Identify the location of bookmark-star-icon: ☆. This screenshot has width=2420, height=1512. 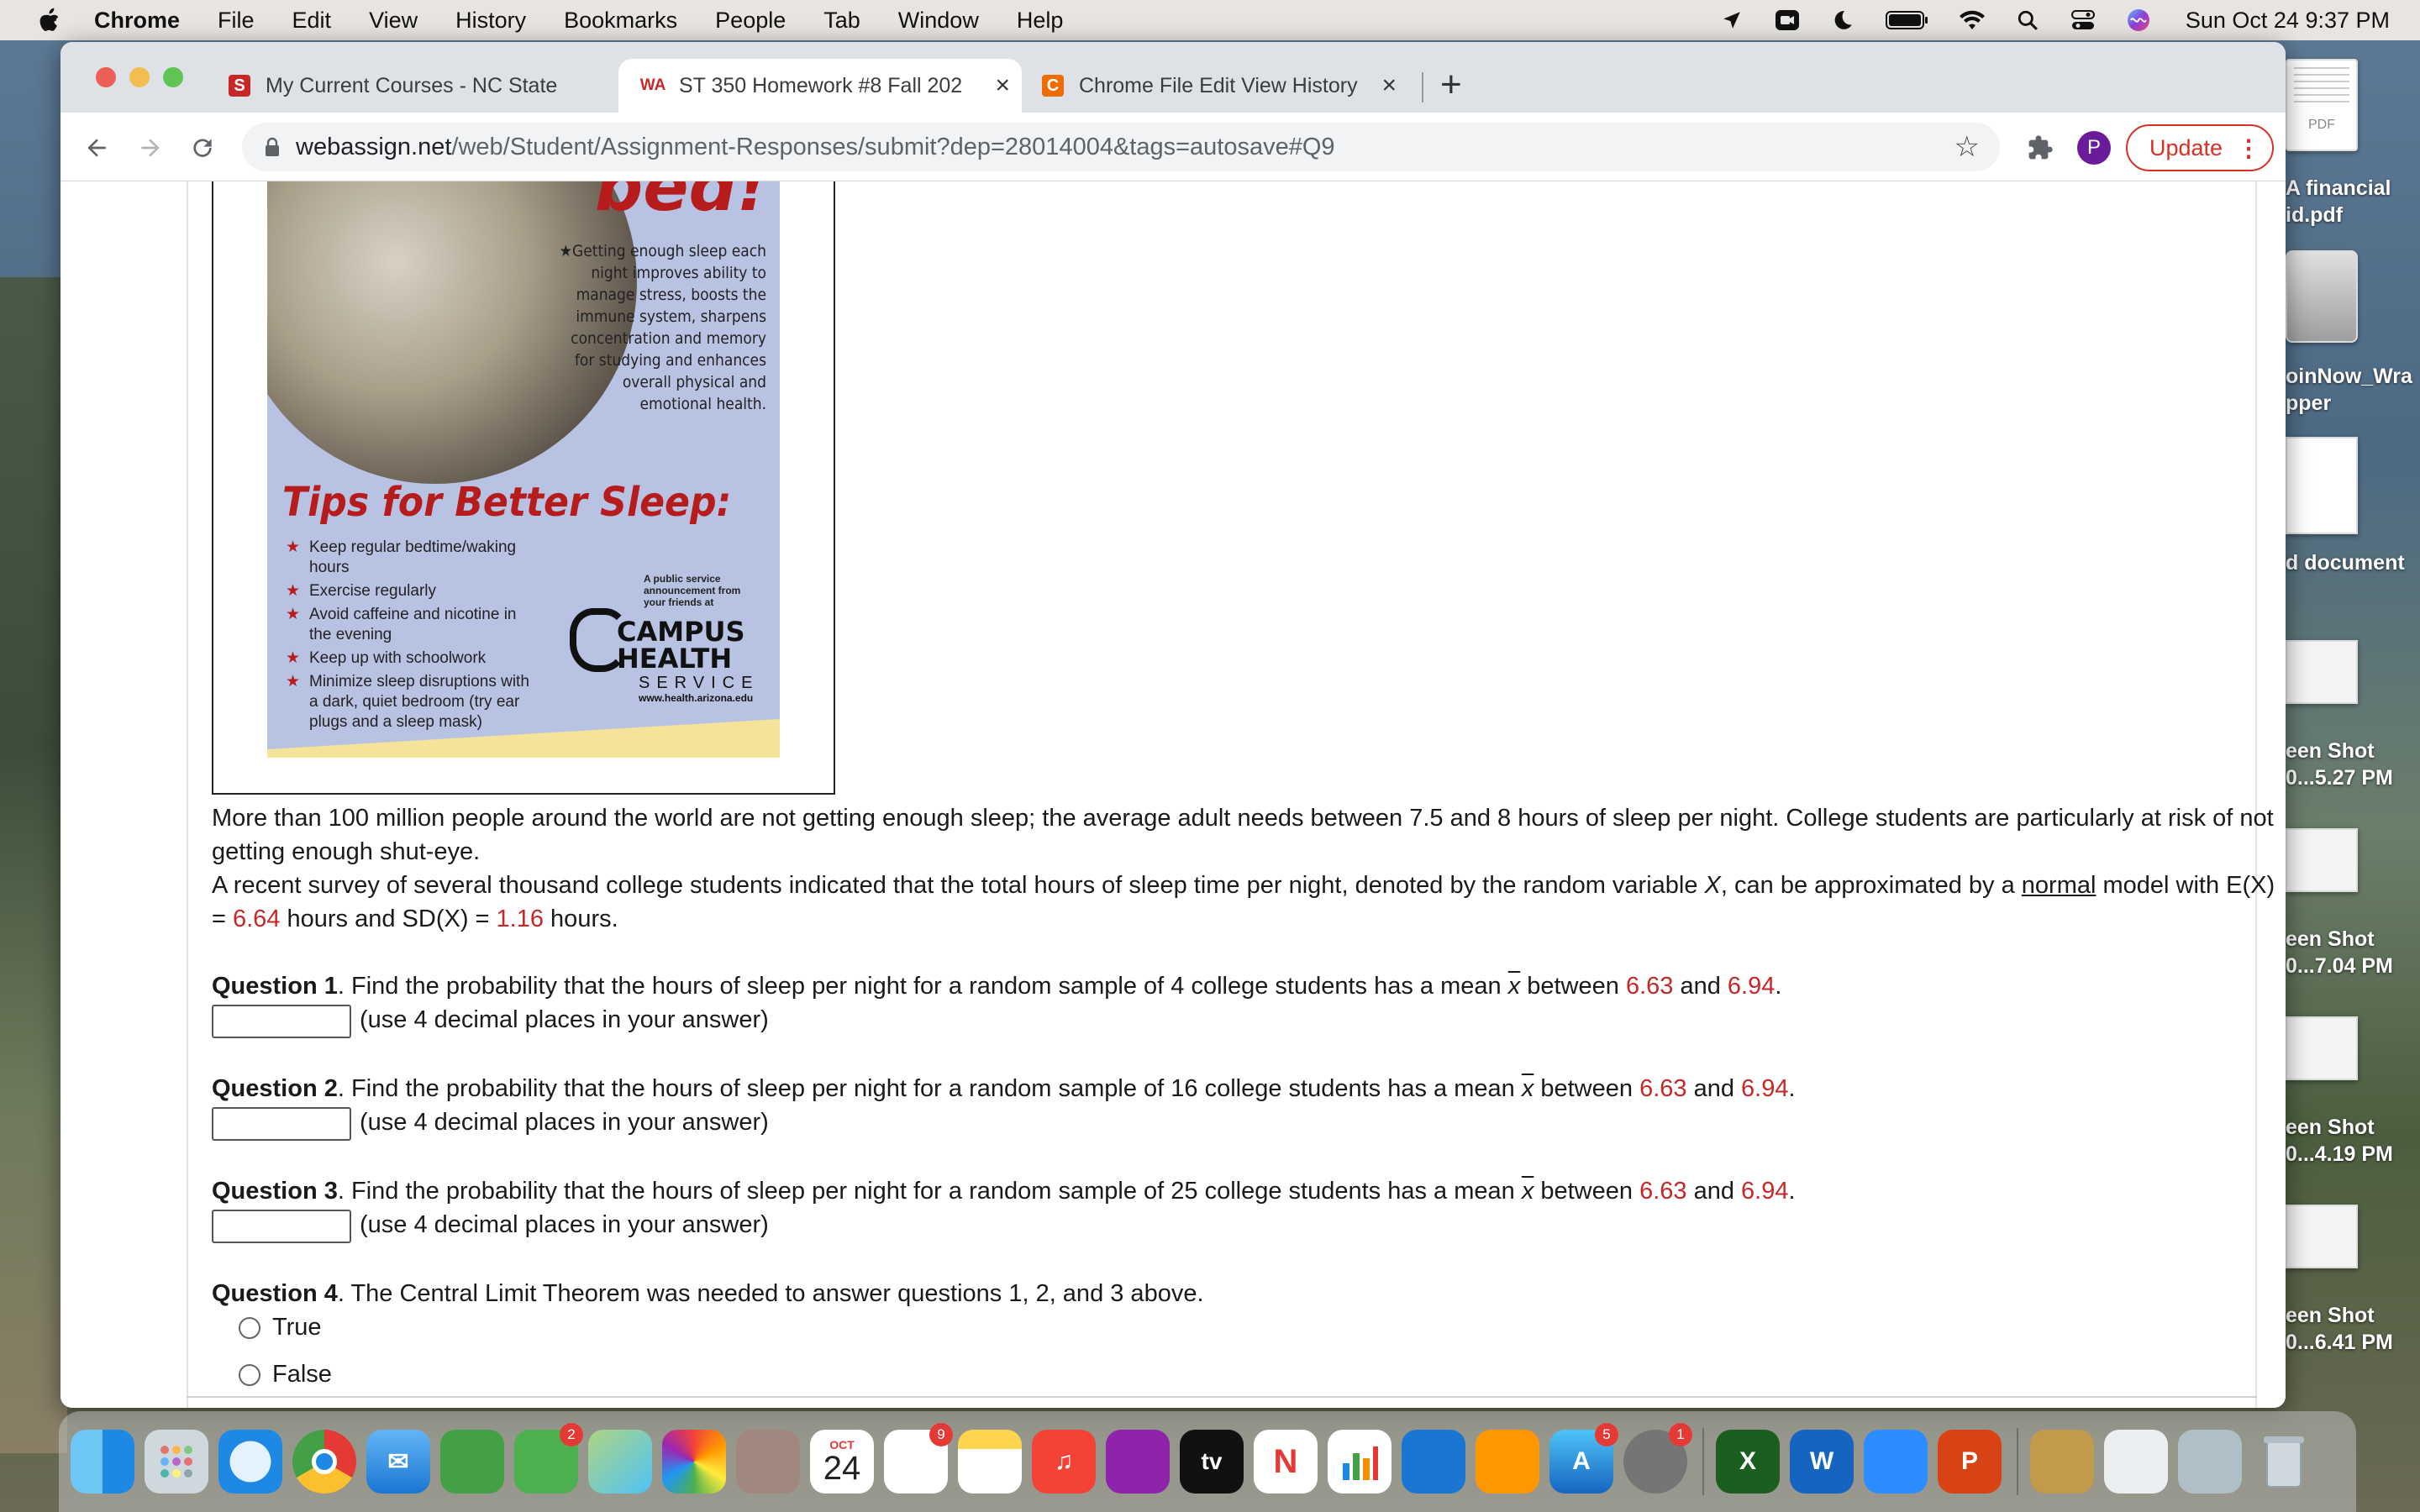
(1967, 147).